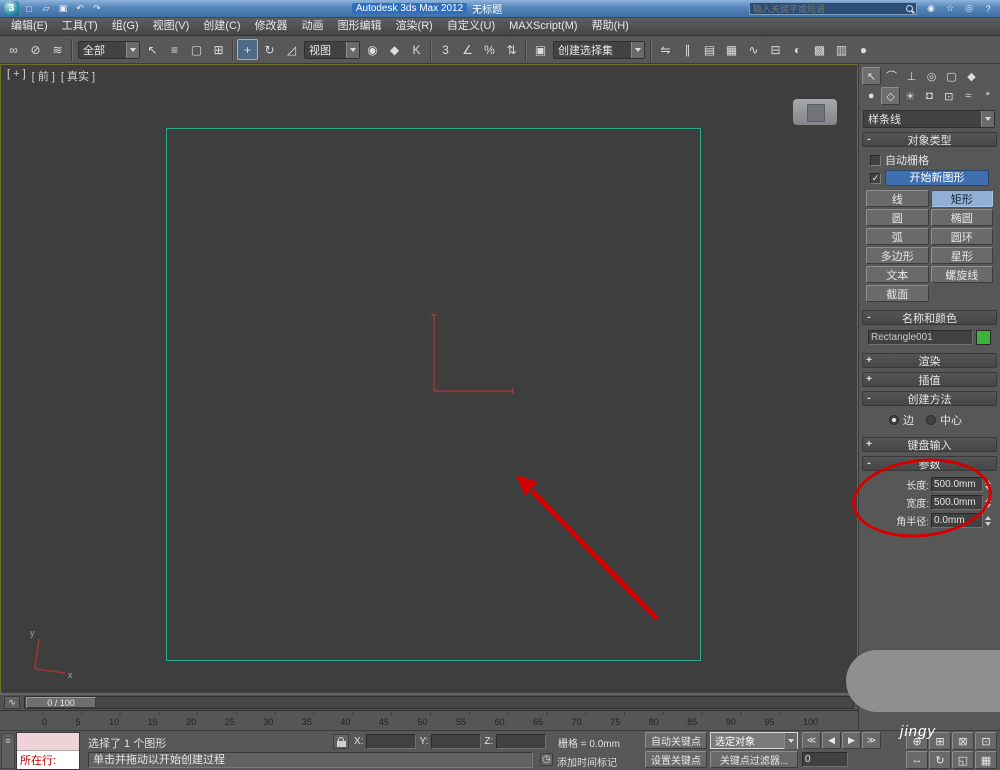 This screenshot has height=770, width=1000. Describe the element at coordinates (971, 76) in the screenshot. I see `utilities-tab-icon: ◆` at that location.